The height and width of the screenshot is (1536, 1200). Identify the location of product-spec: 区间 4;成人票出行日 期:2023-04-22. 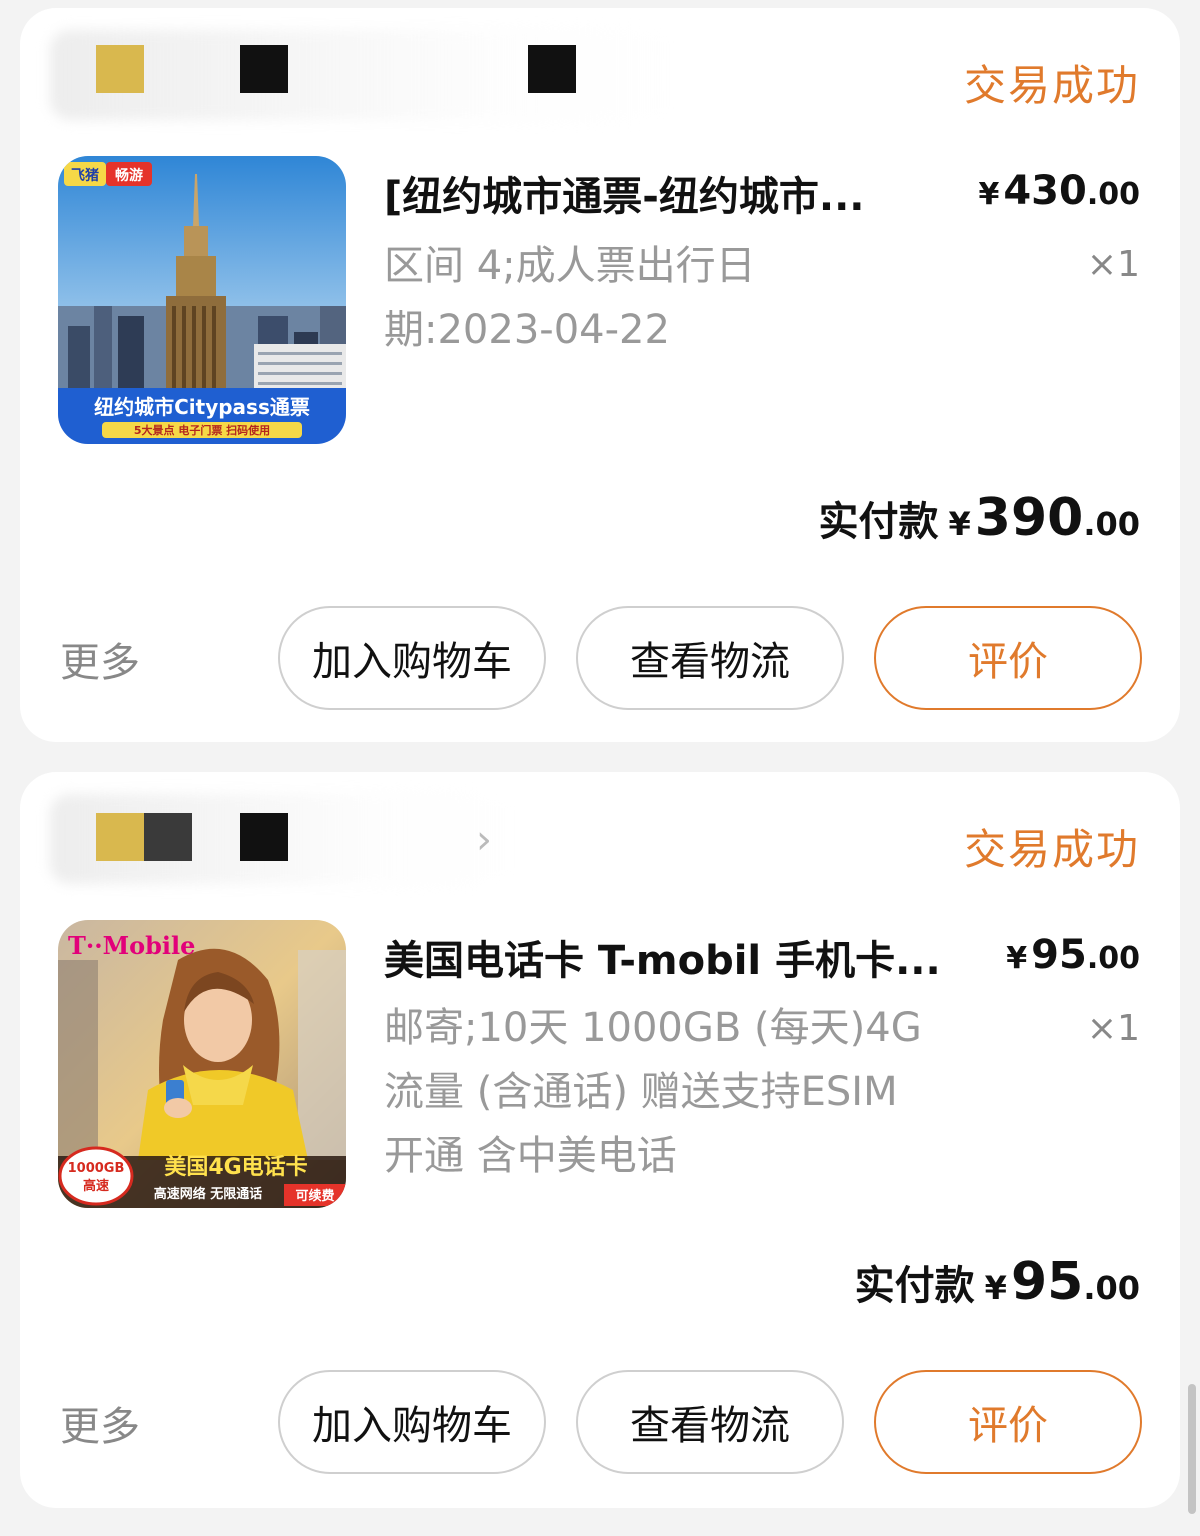
(684, 298).